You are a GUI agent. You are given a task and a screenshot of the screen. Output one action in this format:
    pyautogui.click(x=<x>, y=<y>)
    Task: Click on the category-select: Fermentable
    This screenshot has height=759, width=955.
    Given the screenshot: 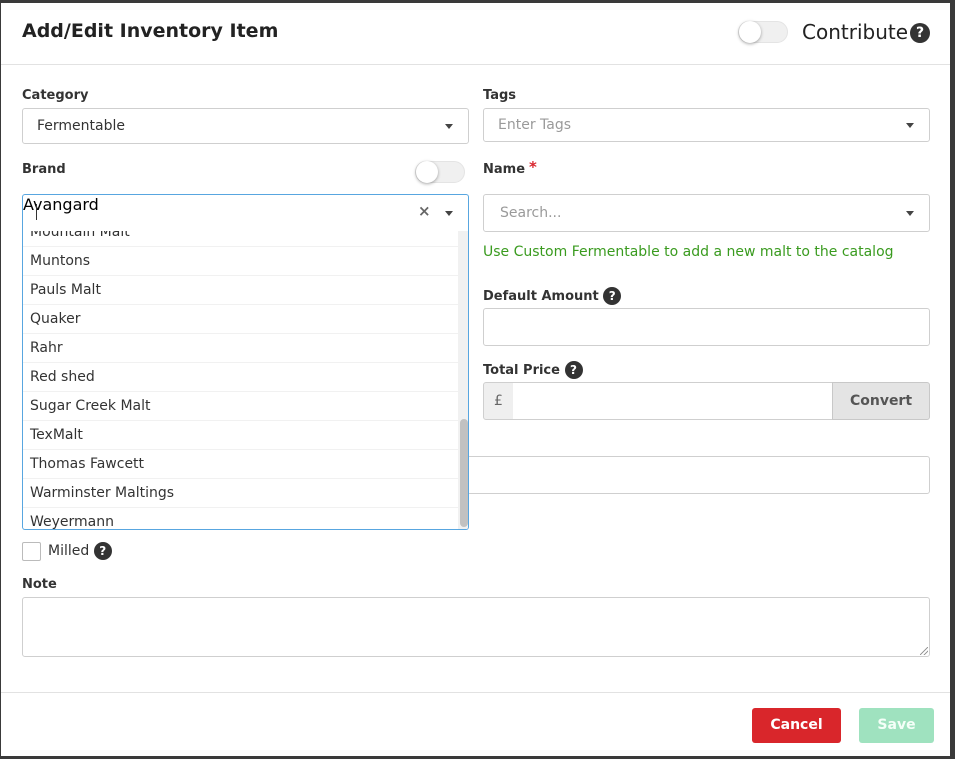 What is the action you would take?
    pyautogui.click(x=245, y=126)
    